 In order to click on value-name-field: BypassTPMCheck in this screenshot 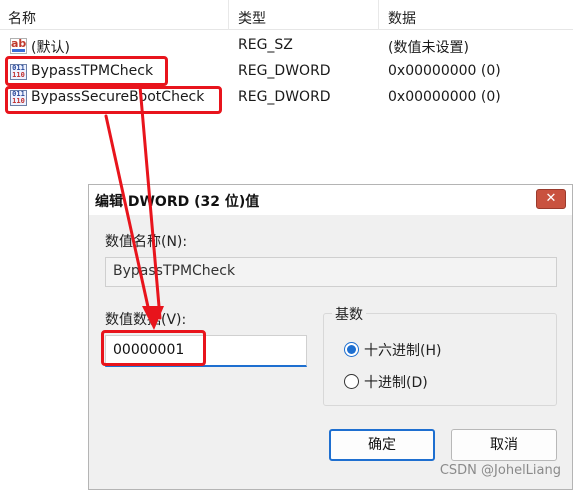, I will do `click(331, 272)`.